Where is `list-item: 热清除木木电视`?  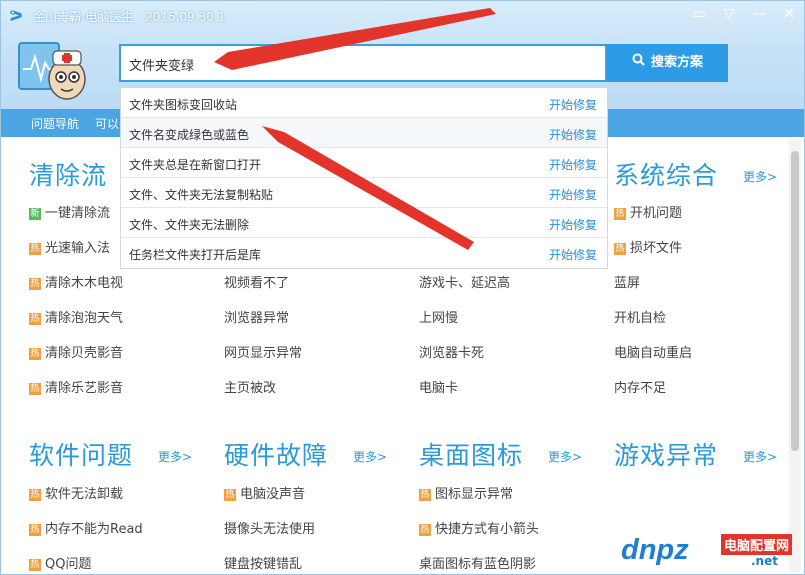
list-item: 热清除木木电视 is located at coordinates (76, 281).